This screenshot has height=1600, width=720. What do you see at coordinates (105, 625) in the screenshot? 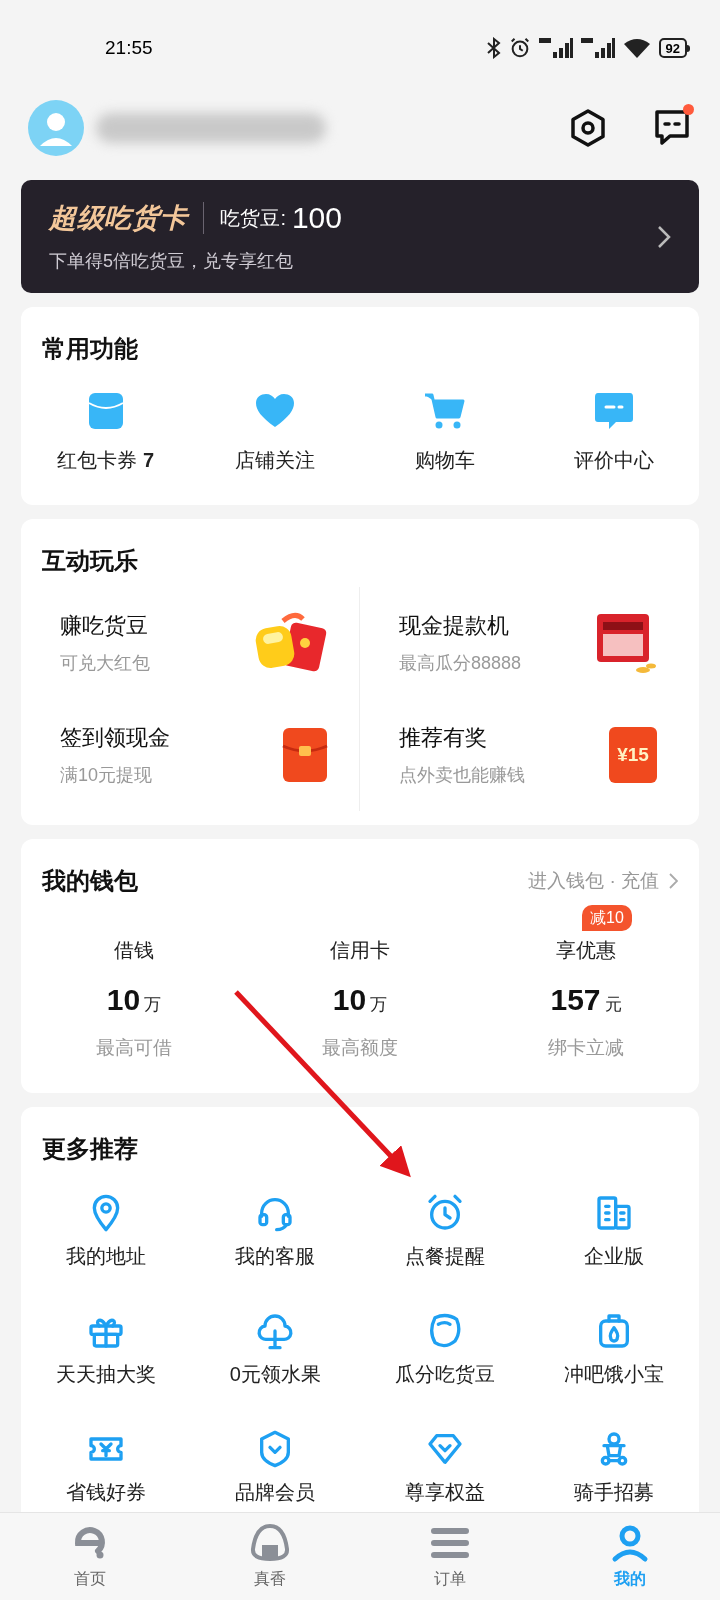
I see `activity-title: 赚吃货豆` at bounding box center [105, 625].